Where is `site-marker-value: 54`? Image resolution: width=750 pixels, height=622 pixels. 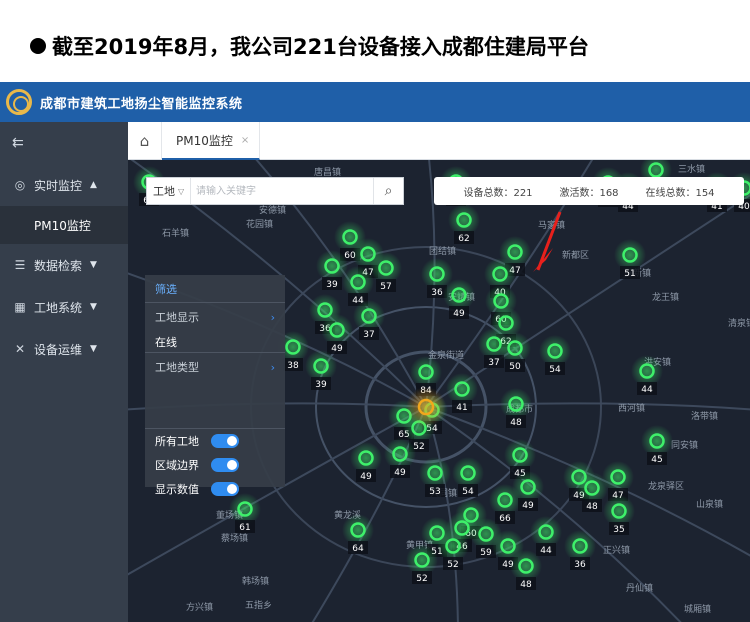
site-marker-value: 54 is located at coordinates (555, 370).